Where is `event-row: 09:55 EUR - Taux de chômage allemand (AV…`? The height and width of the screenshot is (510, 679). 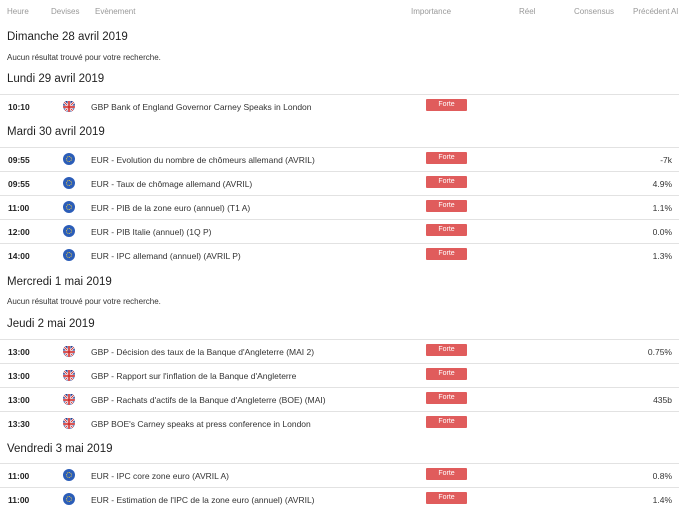
event-row: 09:55 EUR - Taux de chômage allemand (AV… is located at coordinates (339, 182).